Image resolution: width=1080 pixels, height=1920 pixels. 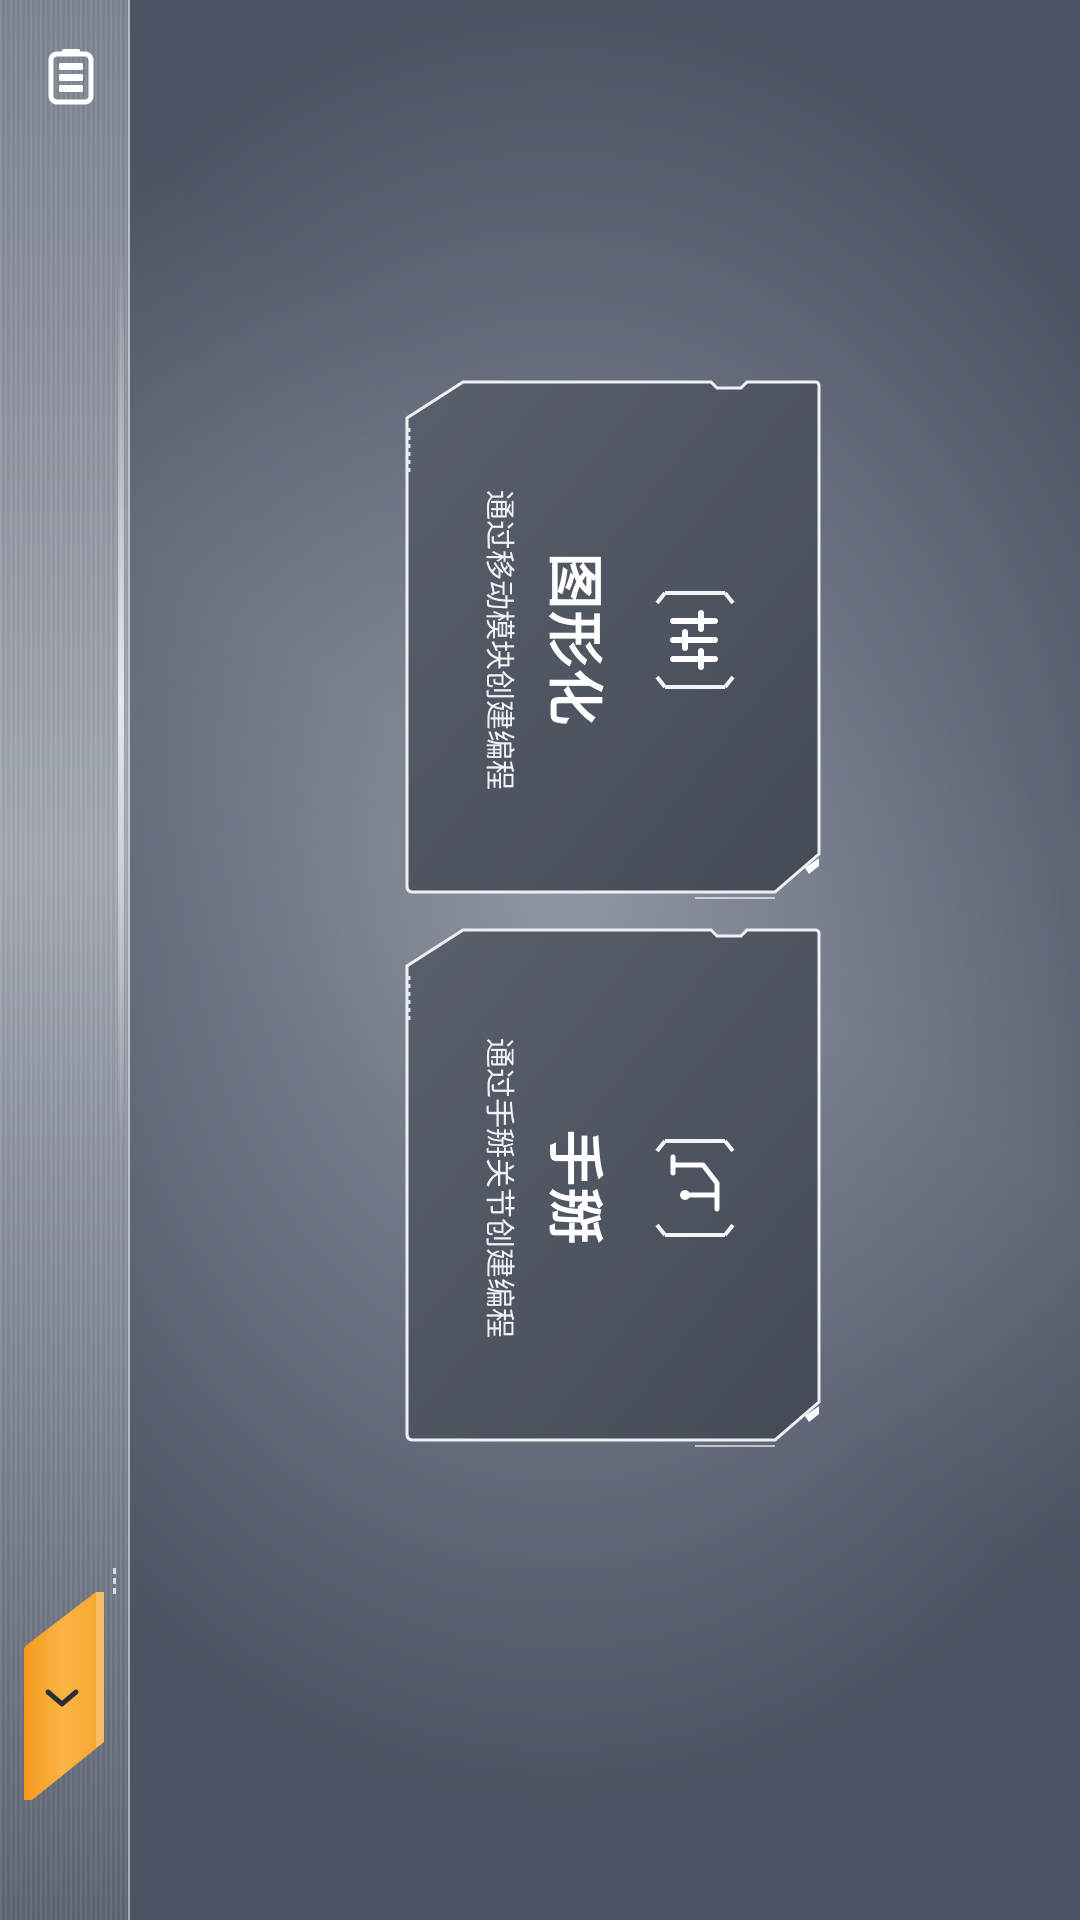 I want to click on card-title: 手掰, so click(x=574, y=1188).